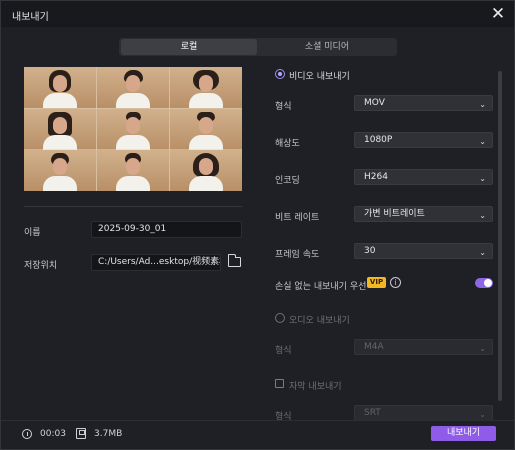 The width and height of the screenshot is (515, 450). What do you see at coordinates (423, 347) in the screenshot?
I see `audio-format-select: M4A ⌄` at bounding box center [423, 347].